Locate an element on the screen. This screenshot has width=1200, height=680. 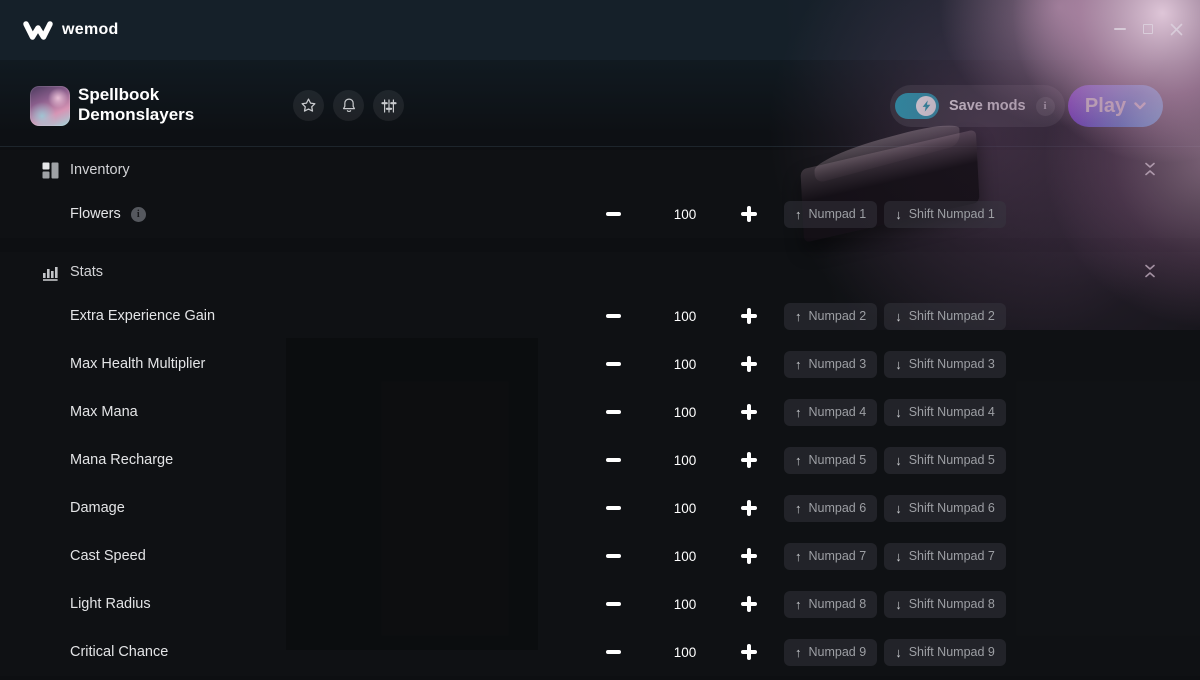
hotkey-increase-badge: ↑ Numpad 2 is located at coordinates (831, 316).